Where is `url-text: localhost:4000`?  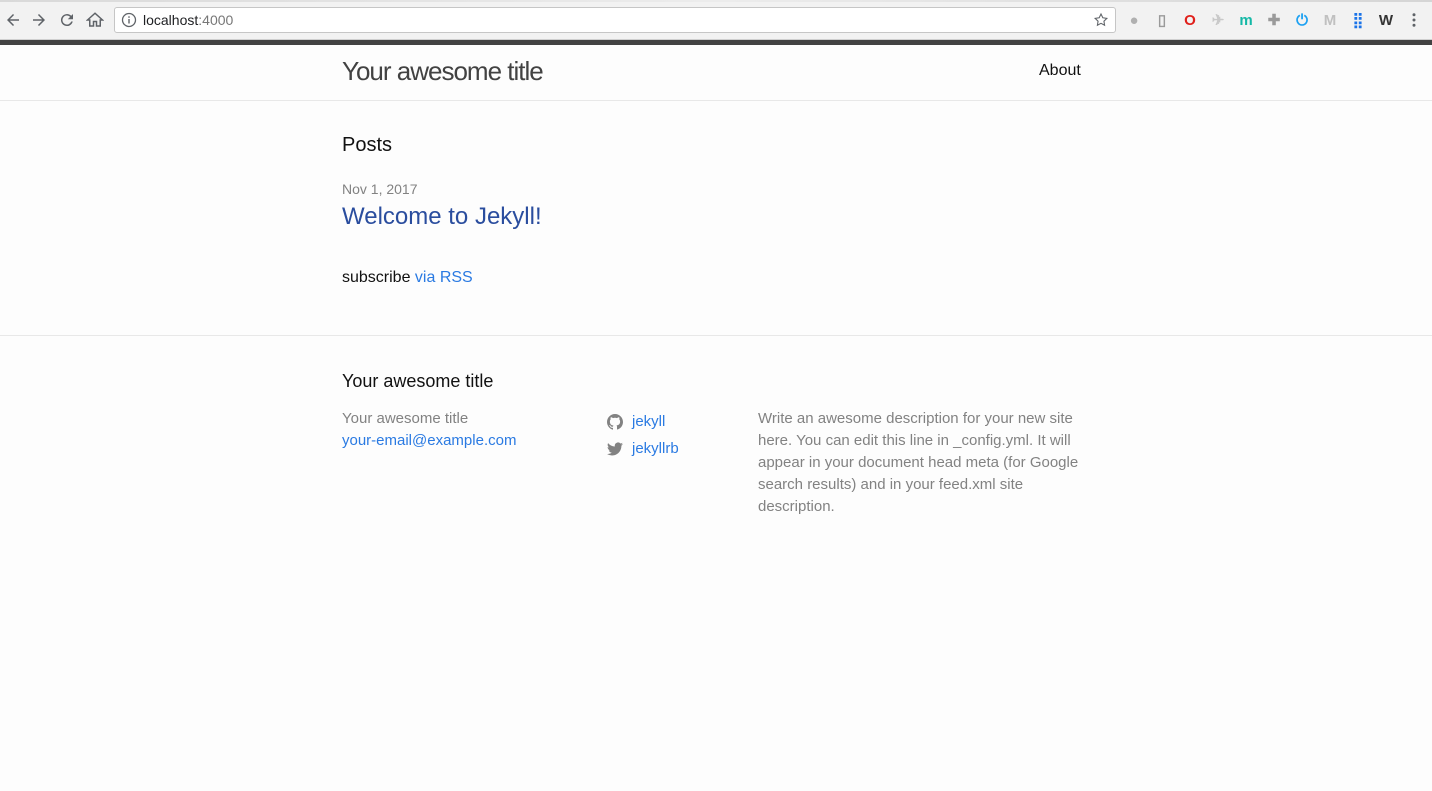
url-text: localhost:4000 is located at coordinates (188, 20).